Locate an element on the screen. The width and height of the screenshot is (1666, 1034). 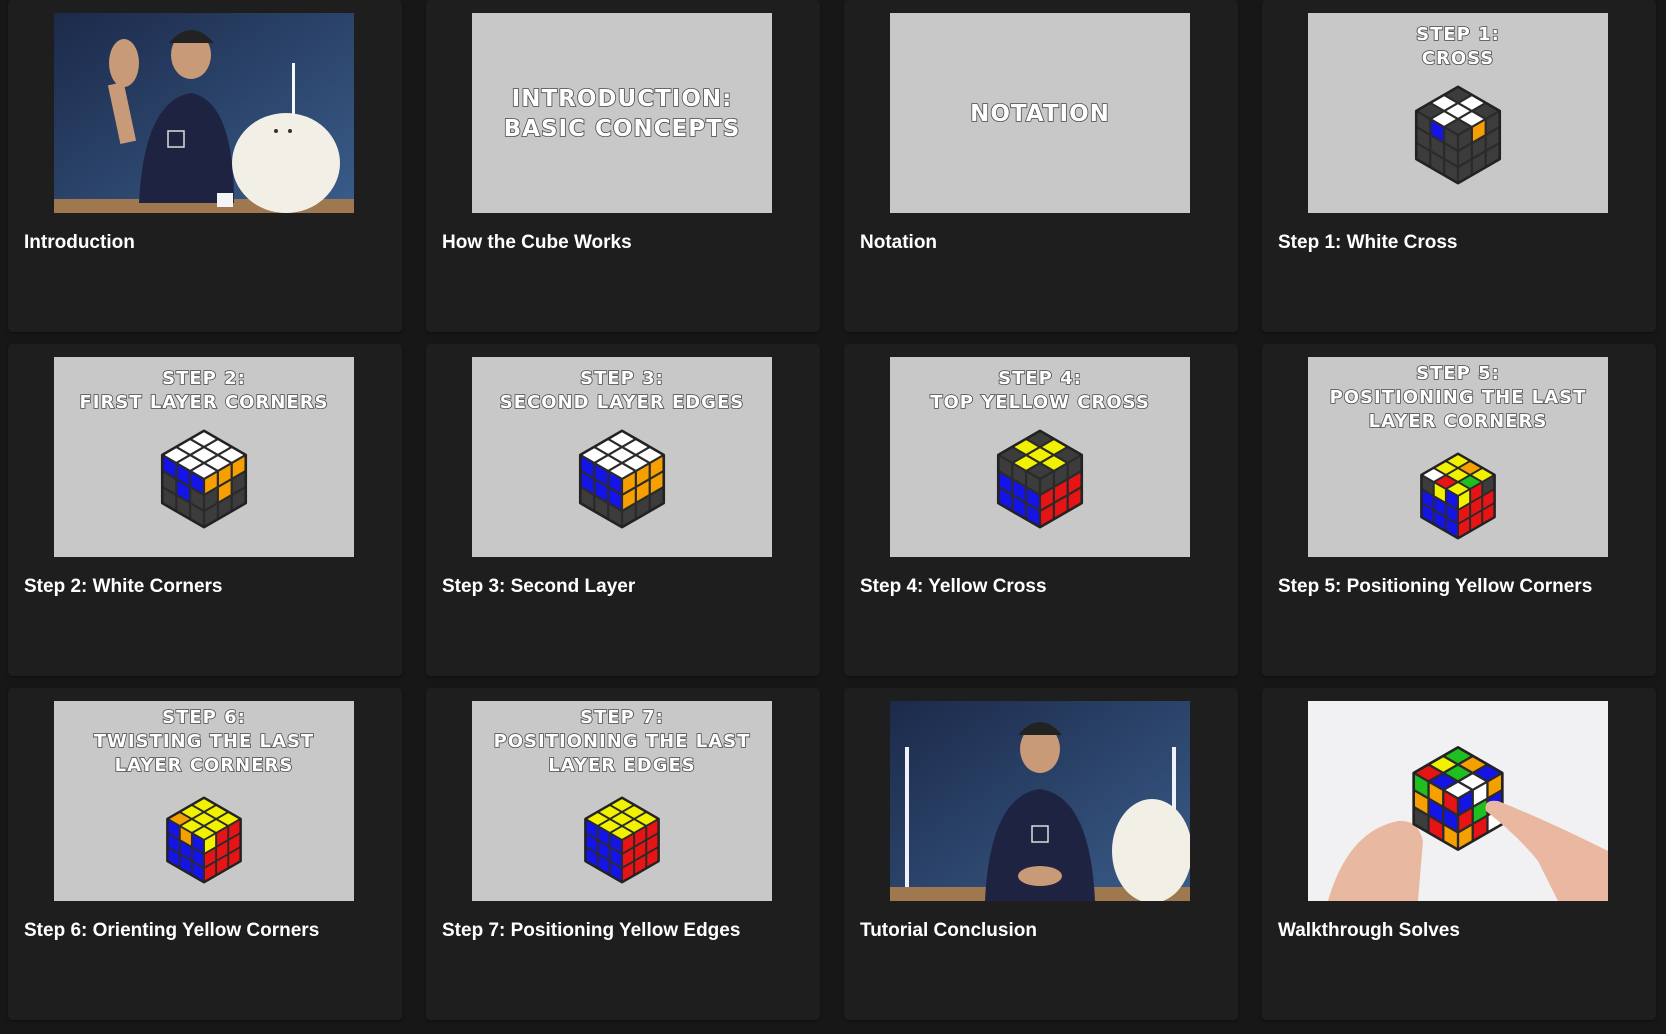
lesson-thumbnail: INTRODUCTION: BASIC CONCEPTS is located at coordinates (622, 113).